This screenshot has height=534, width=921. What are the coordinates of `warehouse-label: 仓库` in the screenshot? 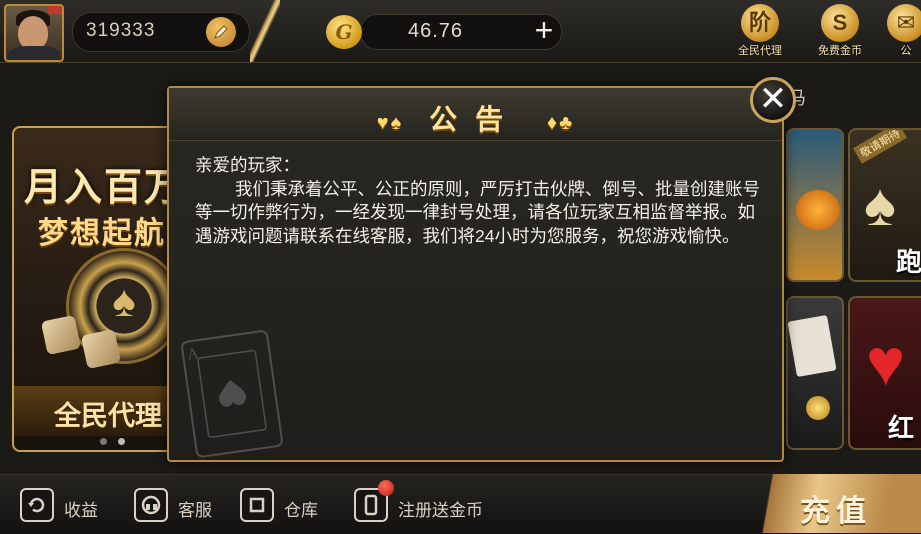 It's located at (301, 510).